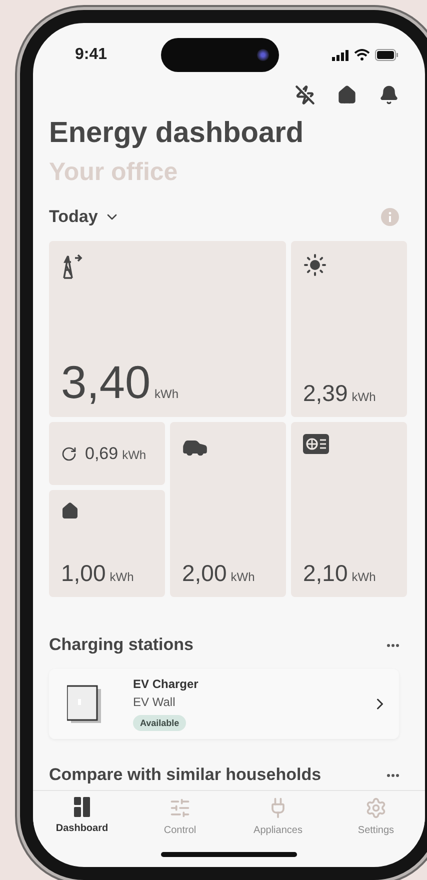 The height and width of the screenshot is (880, 427). What do you see at coordinates (167, 329) in the screenshot?
I see `energy-tile: 3,40 kWh` at bounding box center [167, 329].